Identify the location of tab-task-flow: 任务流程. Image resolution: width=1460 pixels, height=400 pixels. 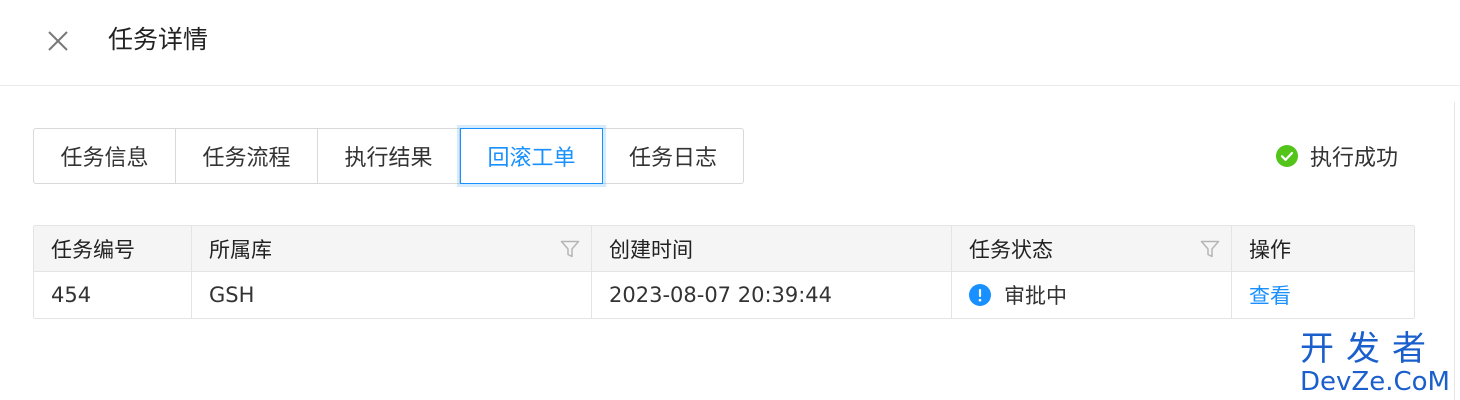
(247, 156).